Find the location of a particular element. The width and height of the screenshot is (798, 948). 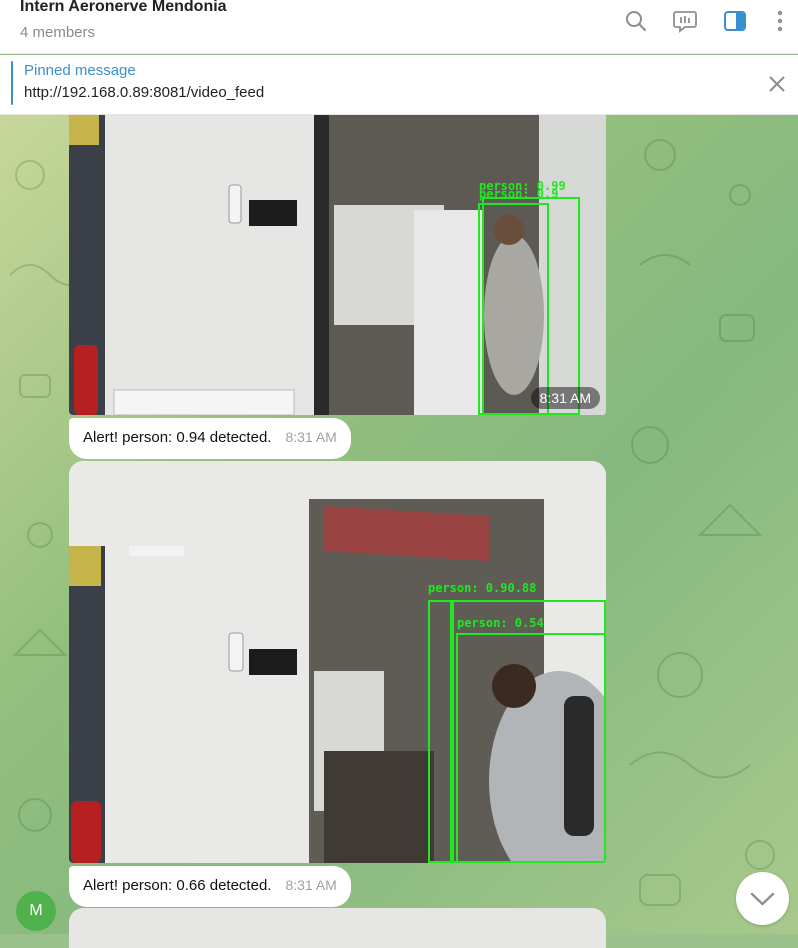

close-icon is located at coordinates (777, 84).